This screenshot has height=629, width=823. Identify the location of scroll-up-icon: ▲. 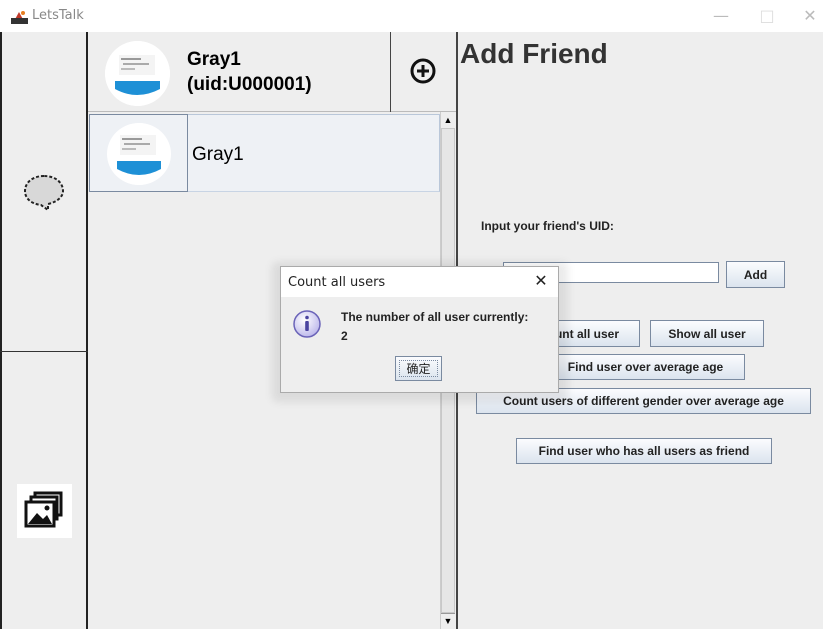
(448, 120).